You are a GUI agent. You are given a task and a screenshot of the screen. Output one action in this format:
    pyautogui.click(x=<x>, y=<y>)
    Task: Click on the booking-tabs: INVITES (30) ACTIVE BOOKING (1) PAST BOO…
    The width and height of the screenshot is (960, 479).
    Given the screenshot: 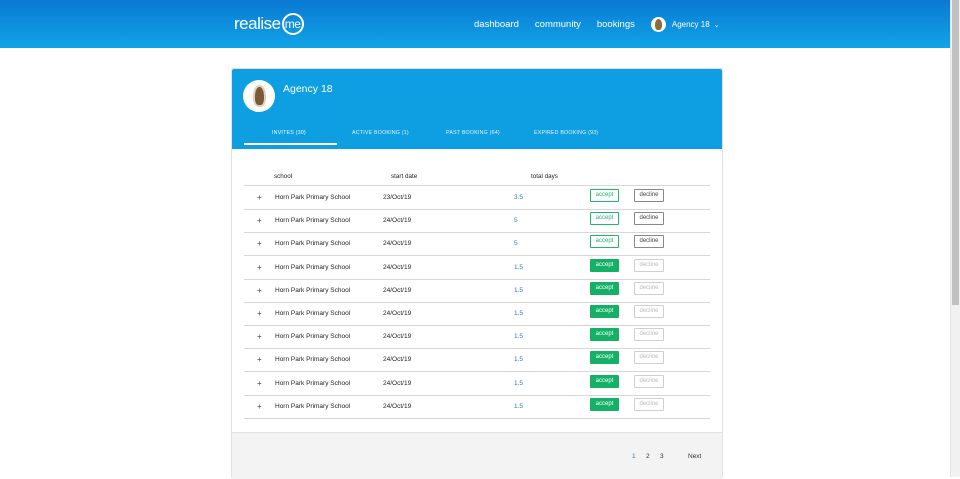 What is the action you would take?
    pyautogui.click(x=477, y=138)
    